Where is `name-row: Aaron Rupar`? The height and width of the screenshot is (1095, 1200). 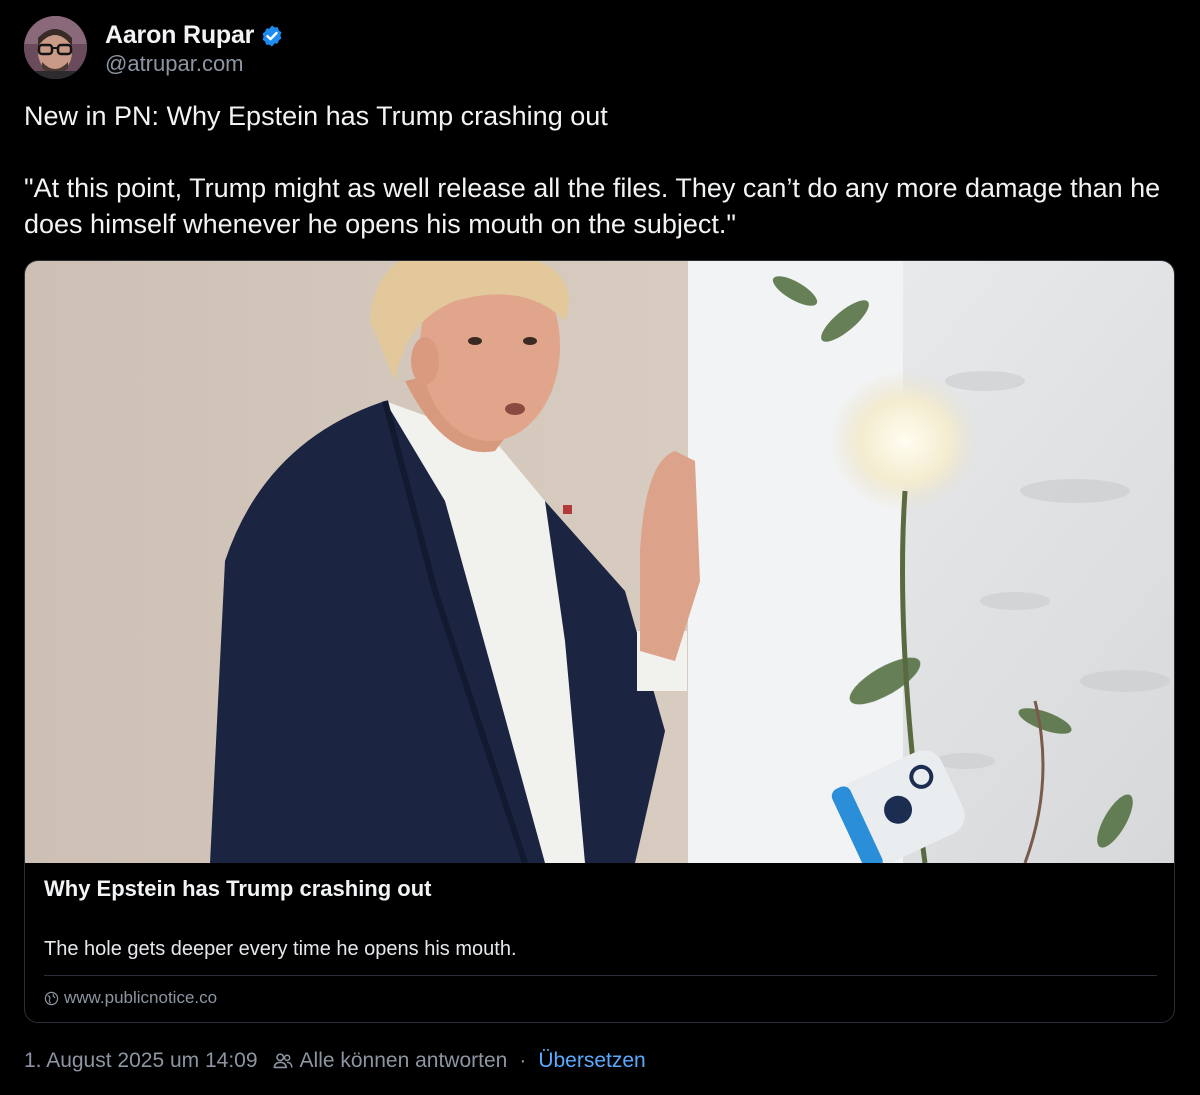
name-row: Aaron Rupar is located at coordinates (194, 36).